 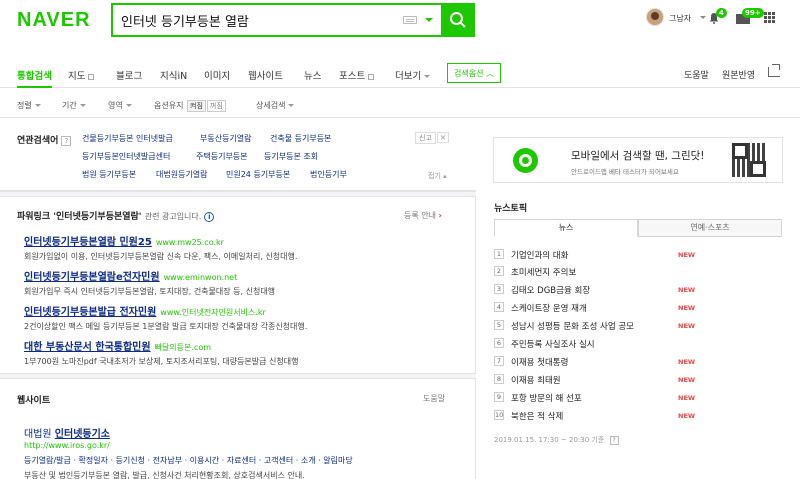 I want to click on news-text: 포항 방문의 해 선포, so click(x=546, y=398).